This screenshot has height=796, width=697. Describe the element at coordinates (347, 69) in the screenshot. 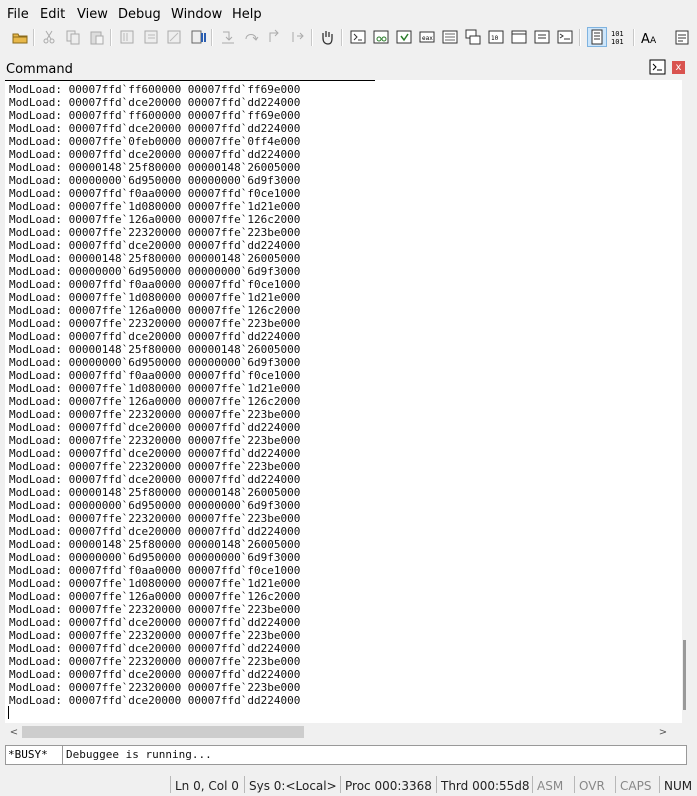

I see `command-window-header: Command x` at that location.